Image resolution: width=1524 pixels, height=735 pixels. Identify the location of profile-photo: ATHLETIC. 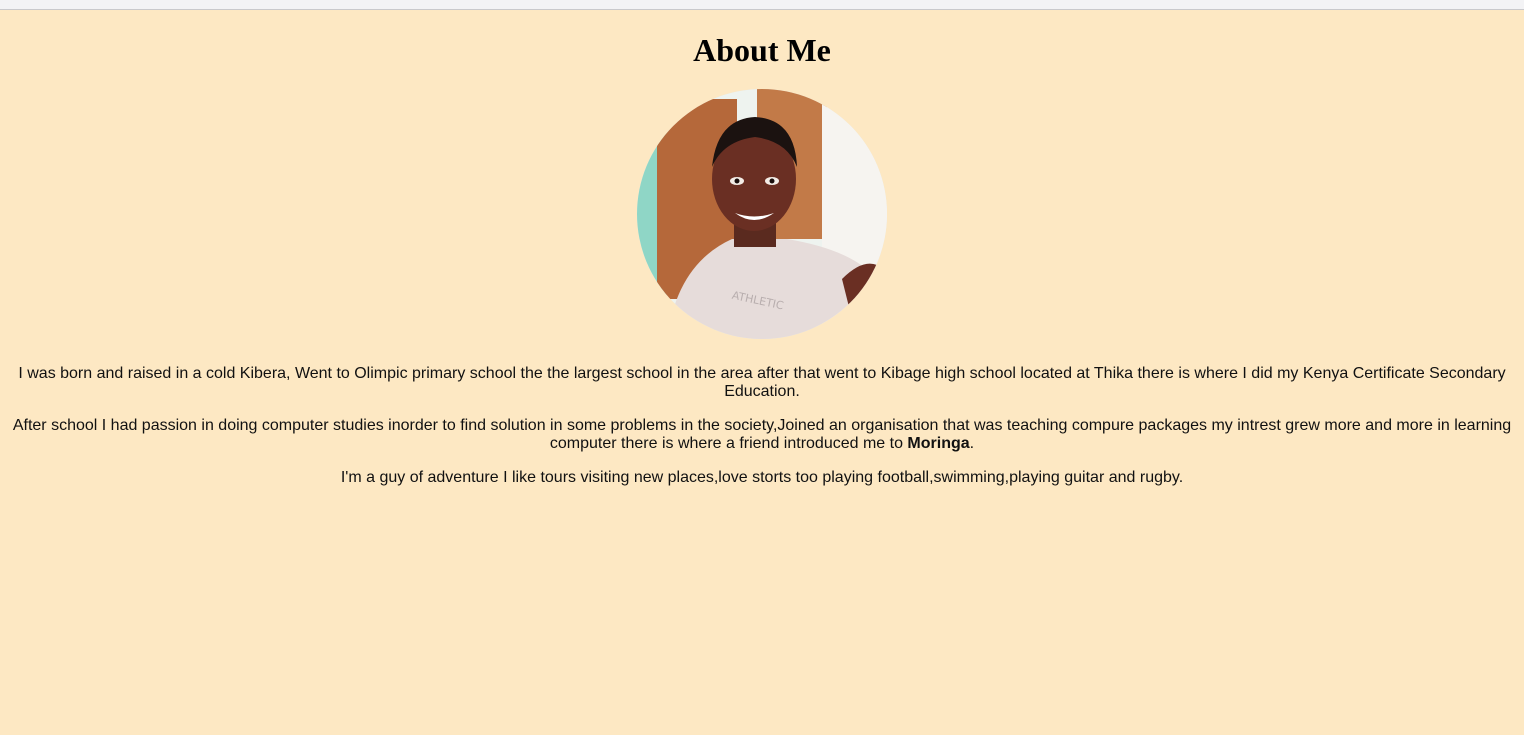
(762, 214).